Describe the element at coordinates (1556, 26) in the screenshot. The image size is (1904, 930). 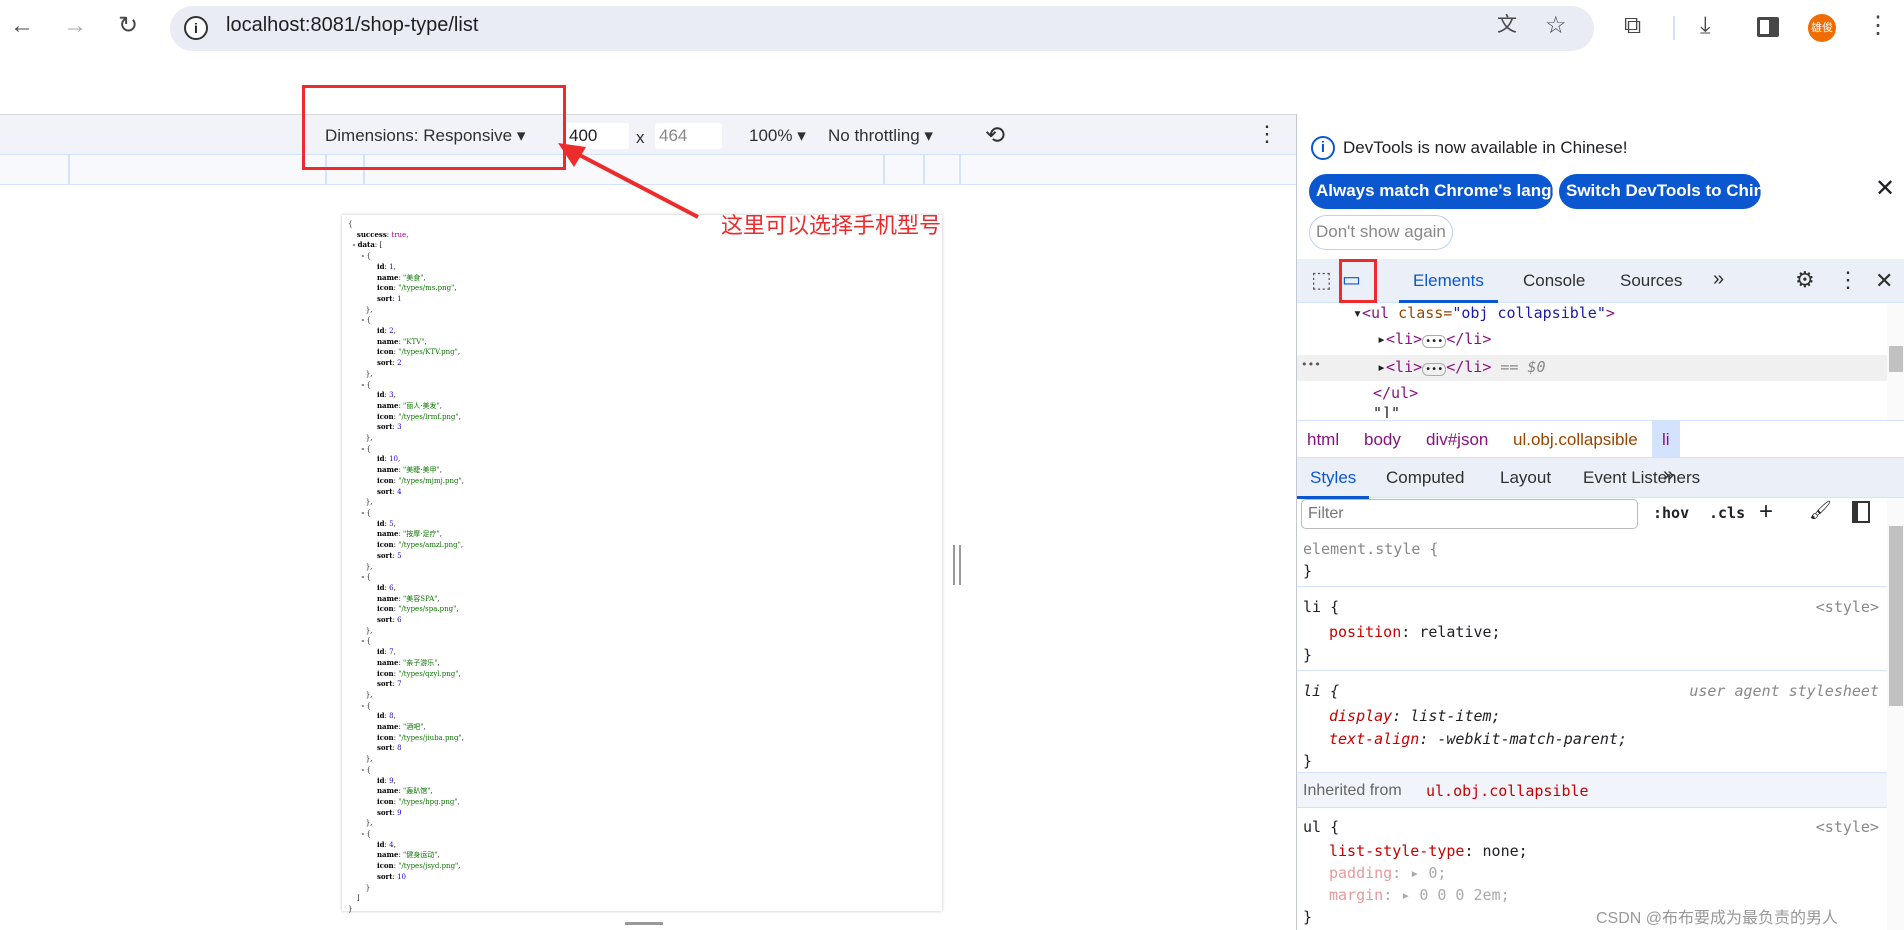
I see `bookmark-star-icon: ☆` at that location.